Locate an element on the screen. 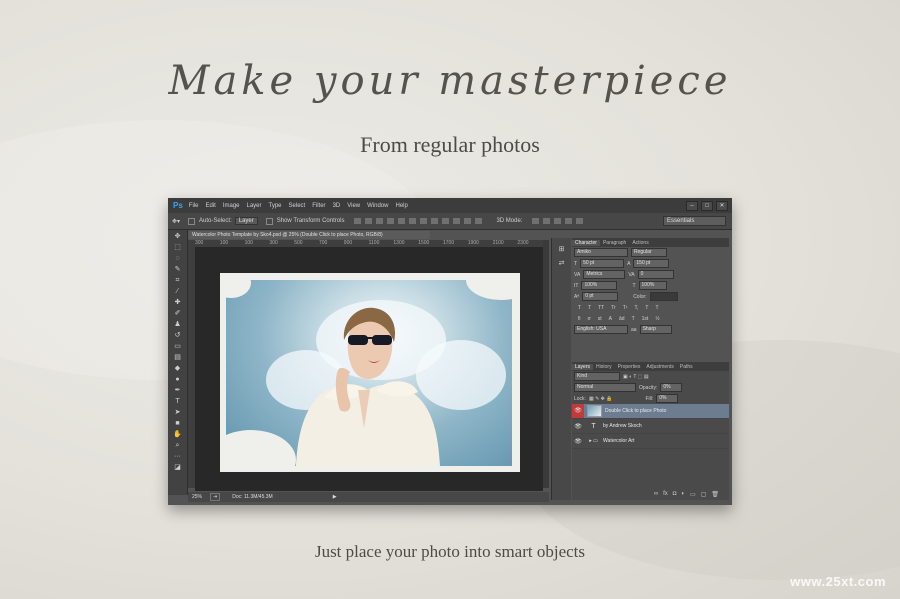 The image size is (900, 599). status-arrow-icon: ▶ is located at coordinates (335, 497).